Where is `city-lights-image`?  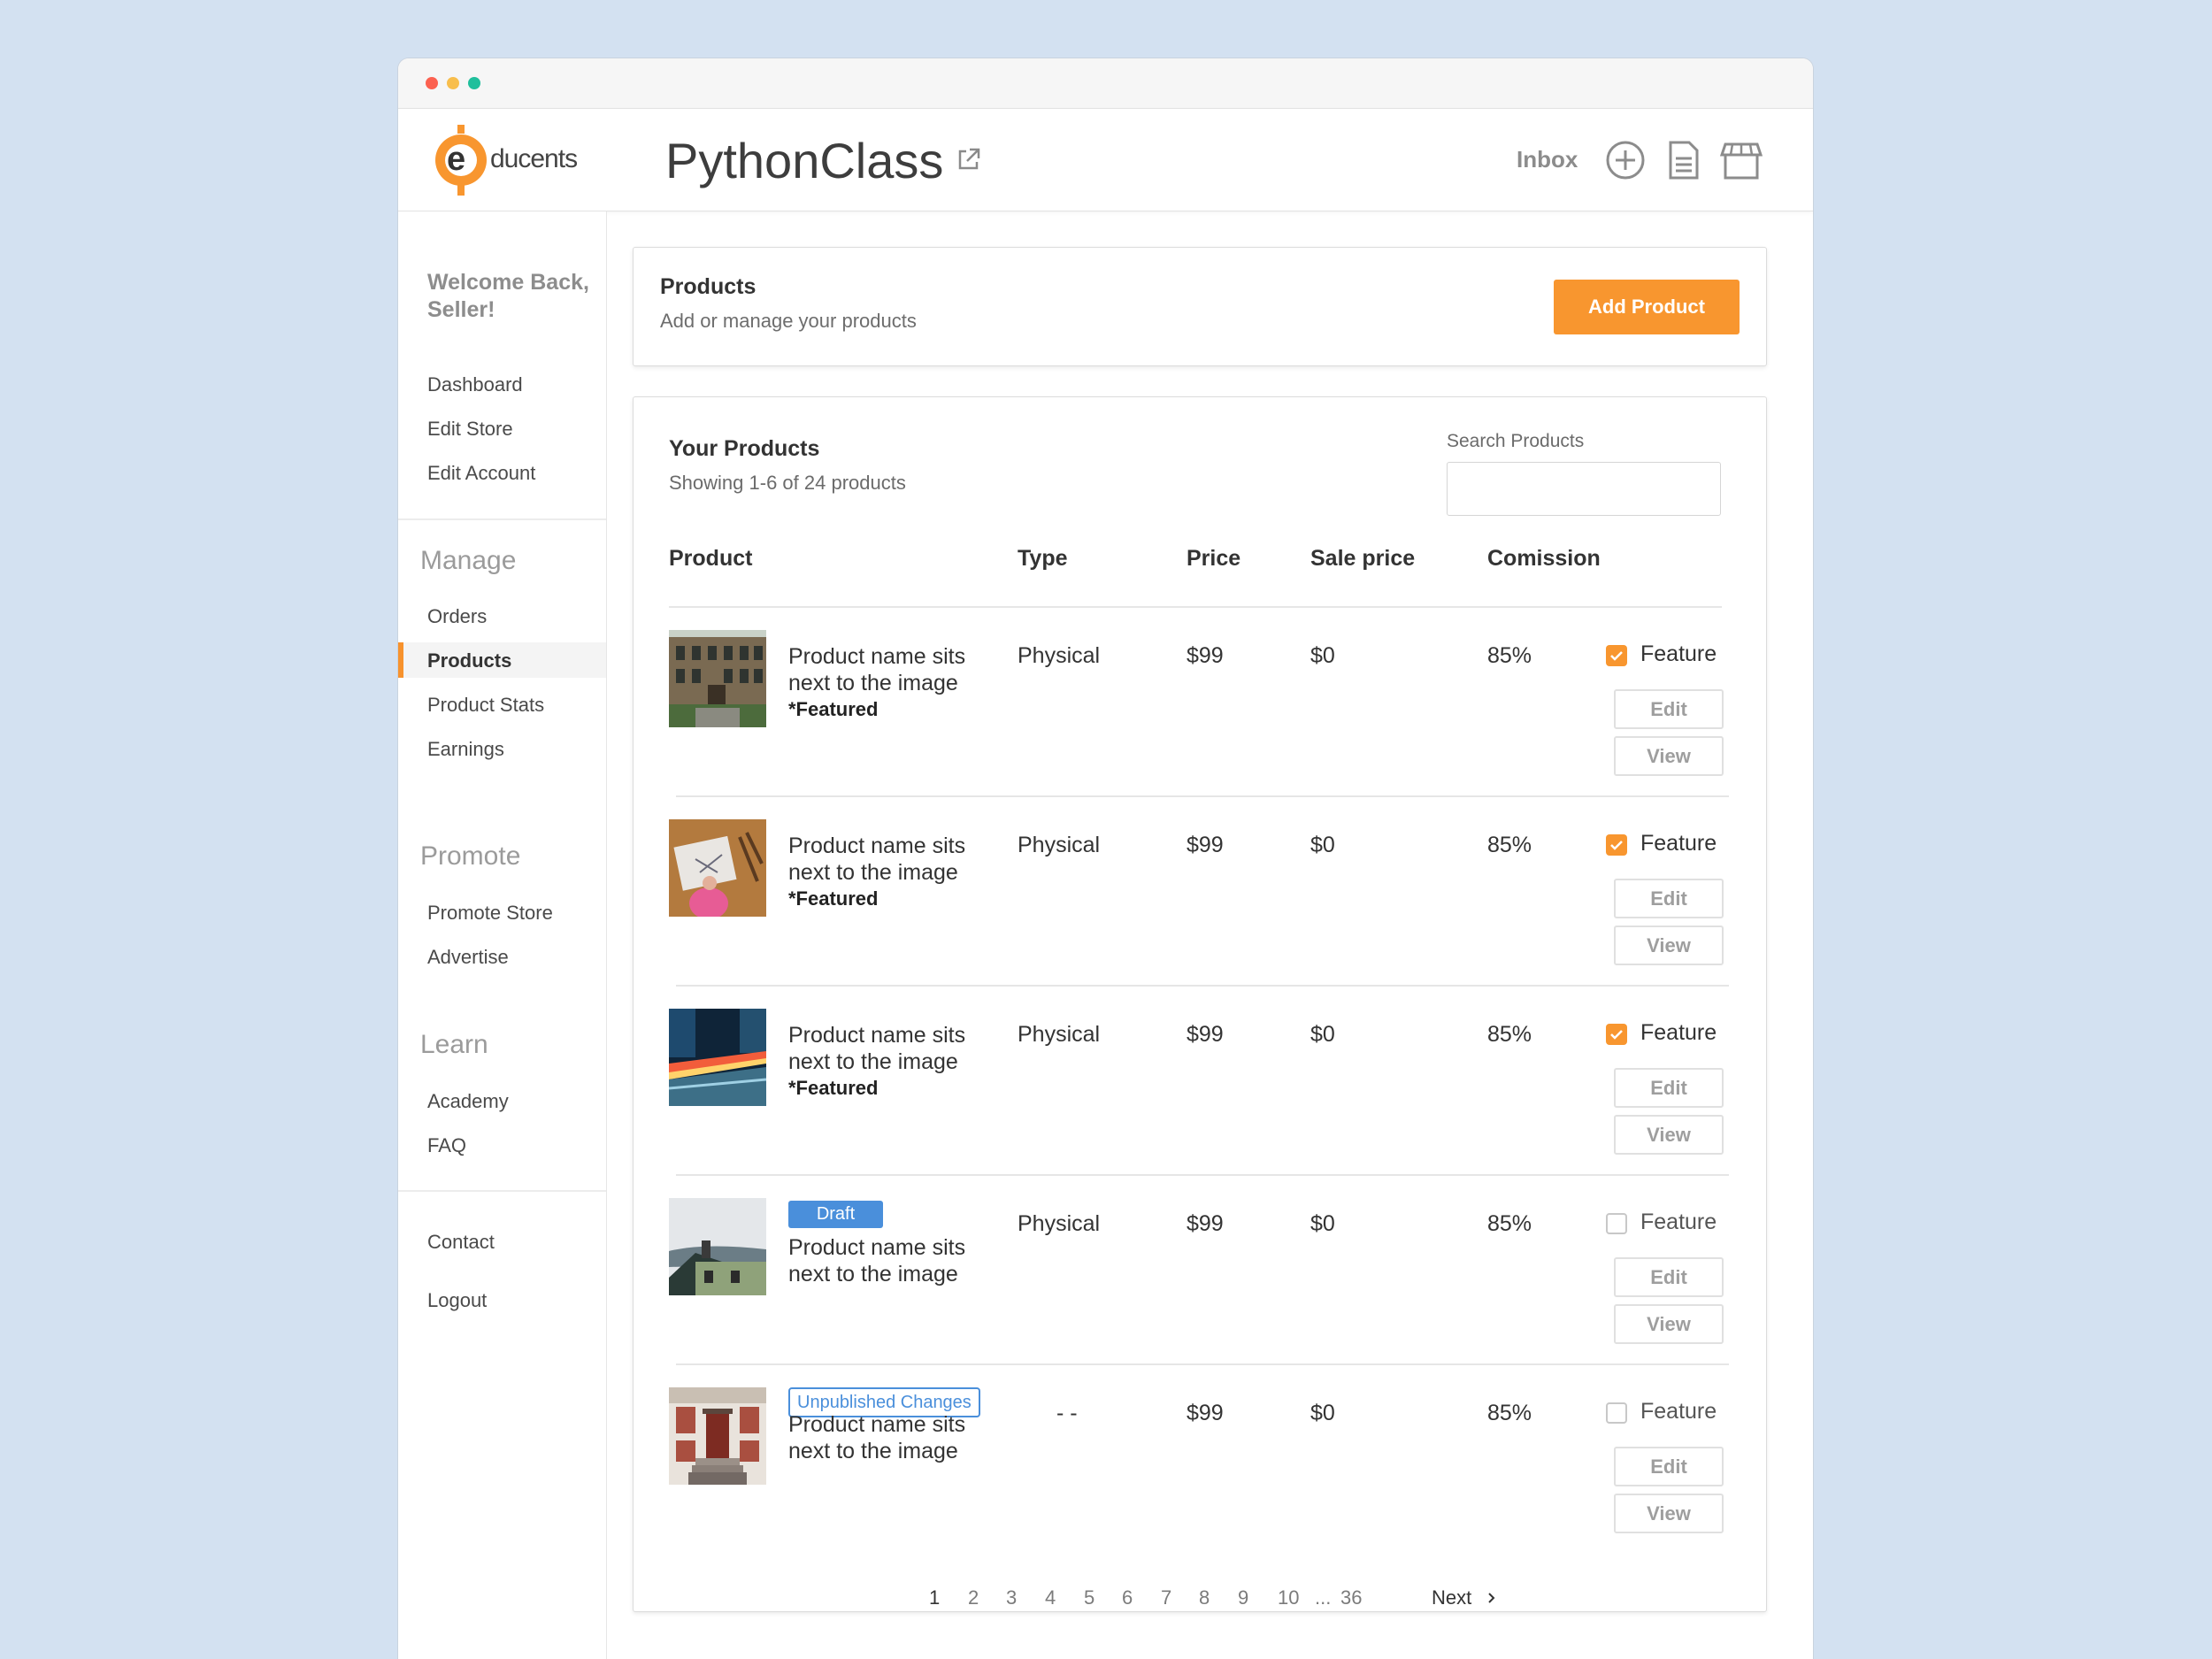 city-lights-image is located at coordinates (718, 1058).